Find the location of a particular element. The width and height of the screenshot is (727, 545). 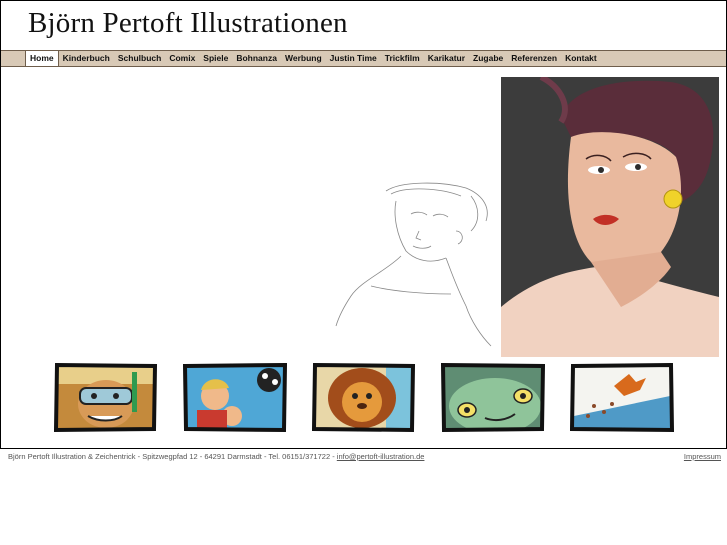

nav-item-referenzen: Referenzen is located at coordinates (534, 58).